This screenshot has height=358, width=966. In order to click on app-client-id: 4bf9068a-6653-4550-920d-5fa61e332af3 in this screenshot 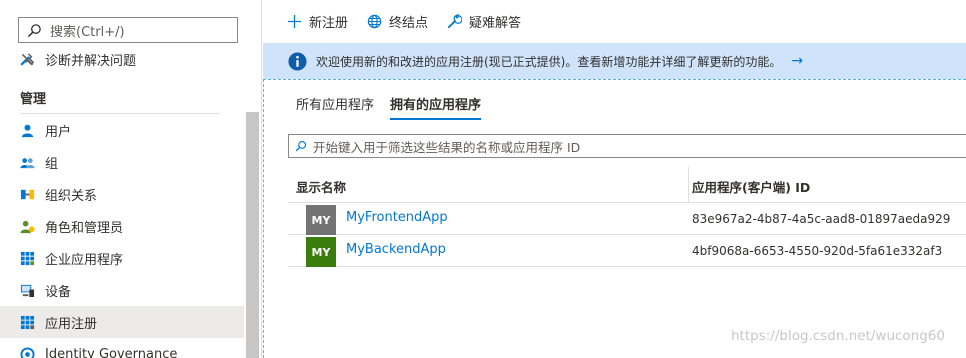, I will do `click(817, 251)`.